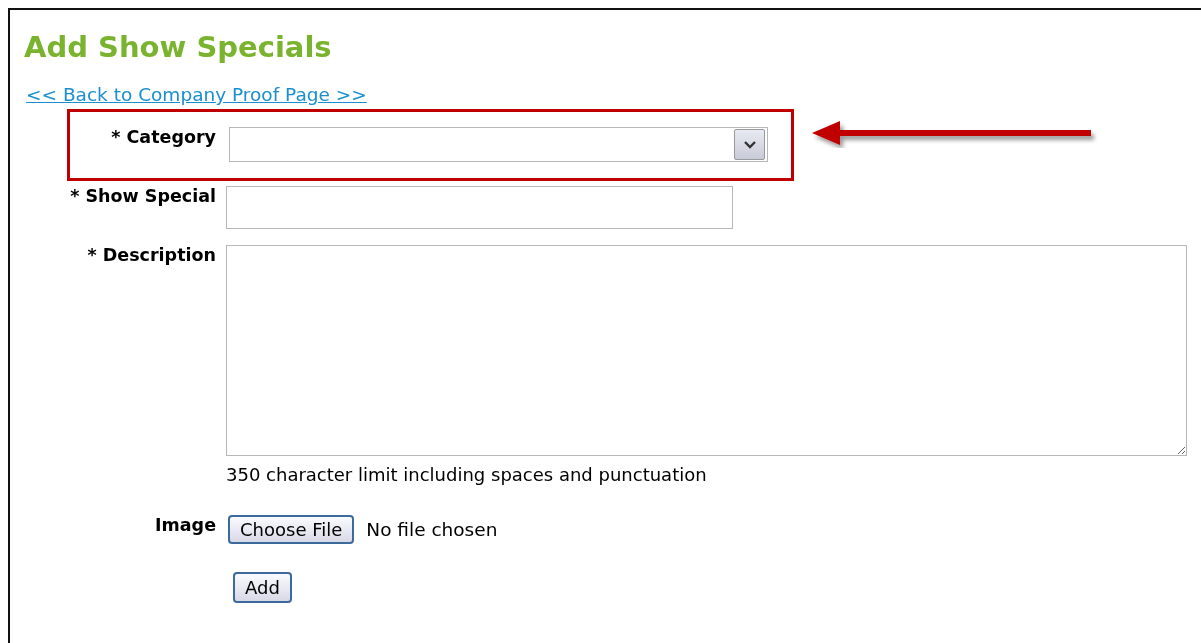 The width and height of the screenshot is (1201, 643). I want to click on page-title: Add Show Specials, so click(178, 47).